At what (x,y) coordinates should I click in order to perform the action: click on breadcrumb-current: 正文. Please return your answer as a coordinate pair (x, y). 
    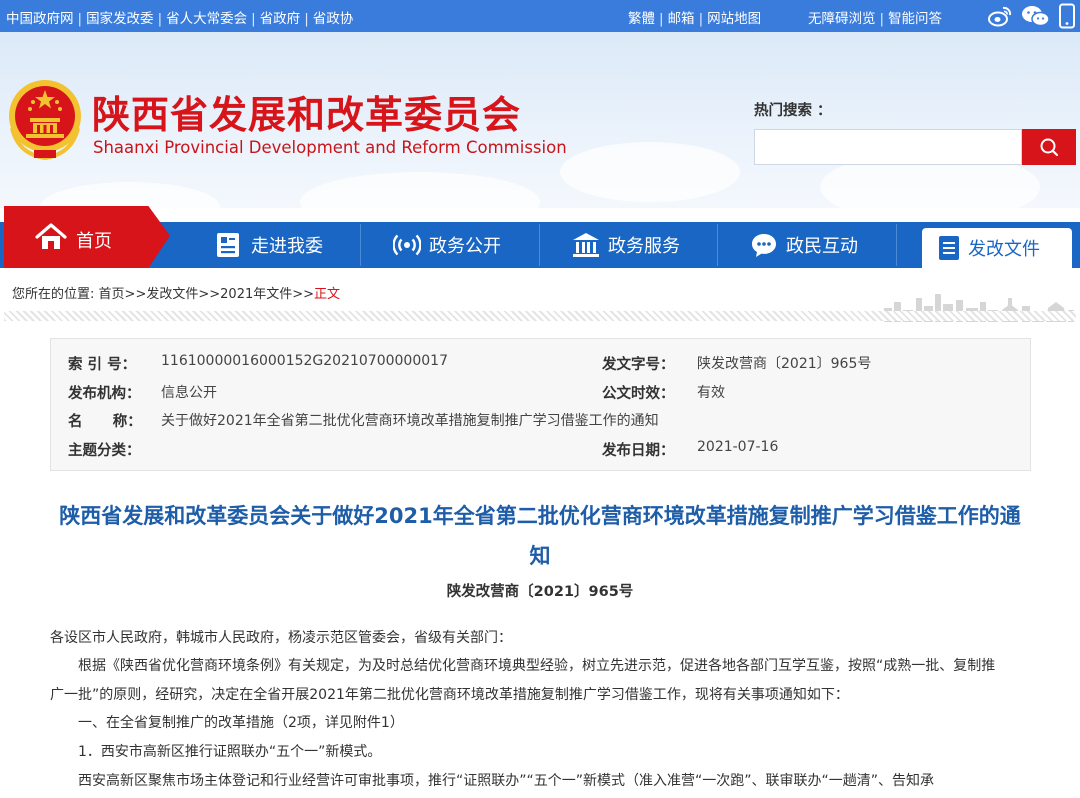
    Looking at the image, I should click on (327, 294).